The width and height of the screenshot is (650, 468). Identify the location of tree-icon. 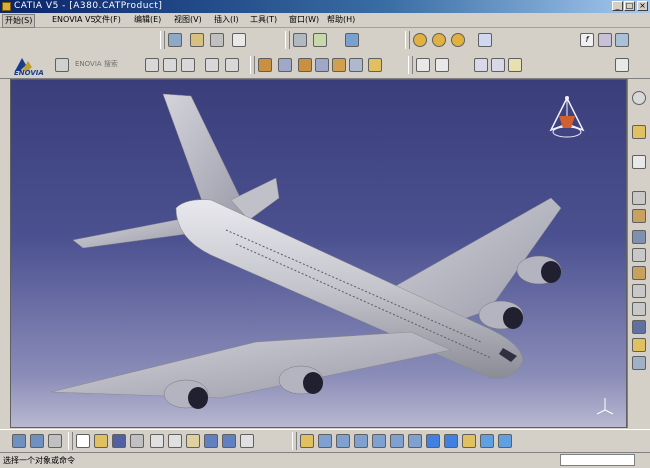
(300, 40).